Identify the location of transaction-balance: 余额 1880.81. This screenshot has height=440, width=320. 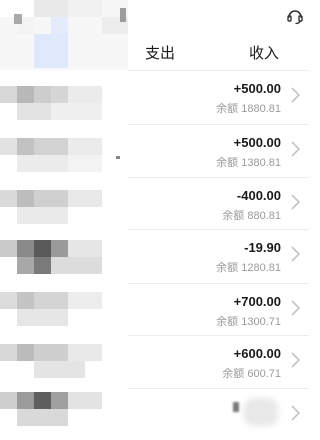
(248, 109).